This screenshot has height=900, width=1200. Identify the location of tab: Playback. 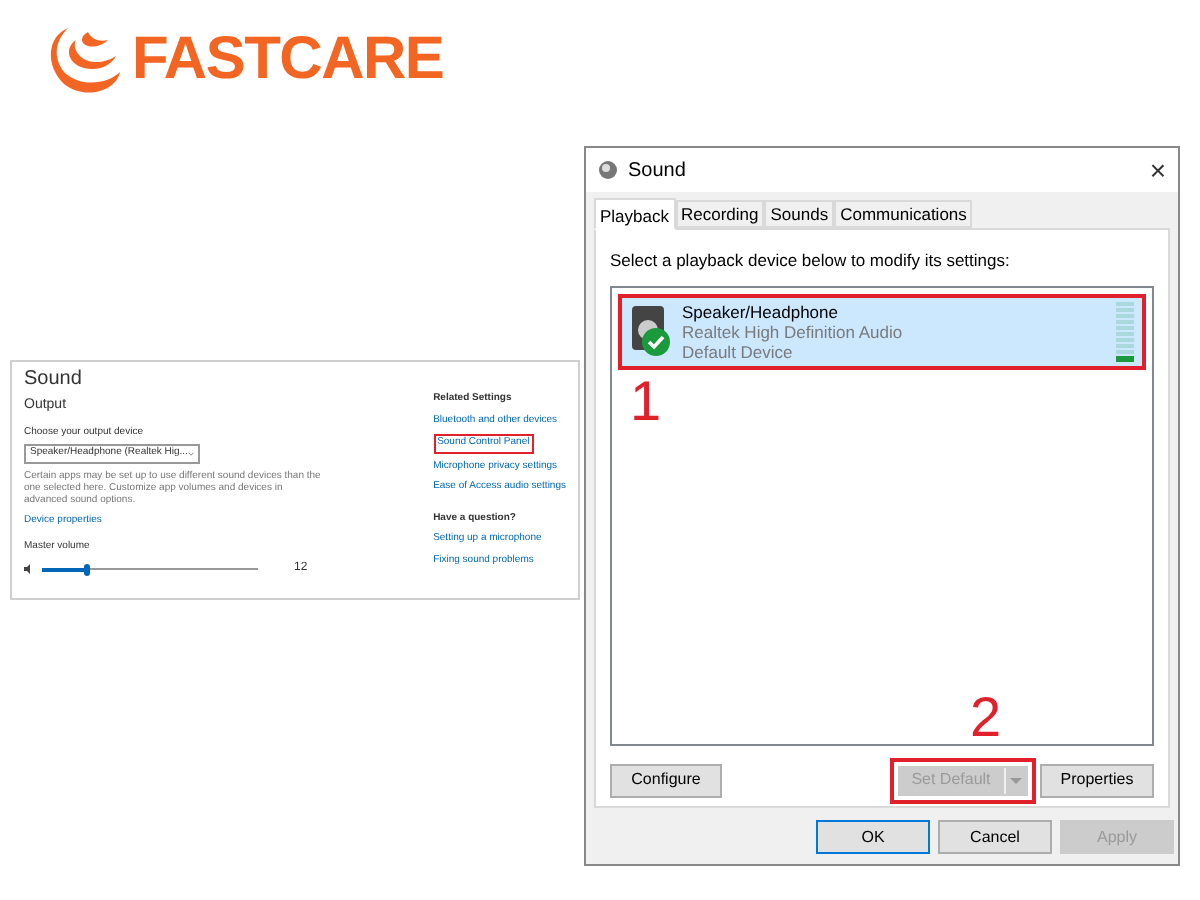
(634, 214).